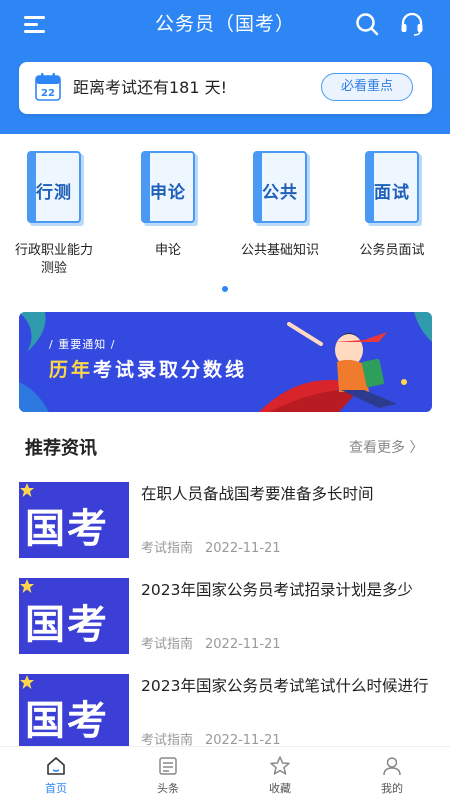 The width and height of the screenshot is (450, 800). I want to click on tab-mine: 我的, so click(392, 775).